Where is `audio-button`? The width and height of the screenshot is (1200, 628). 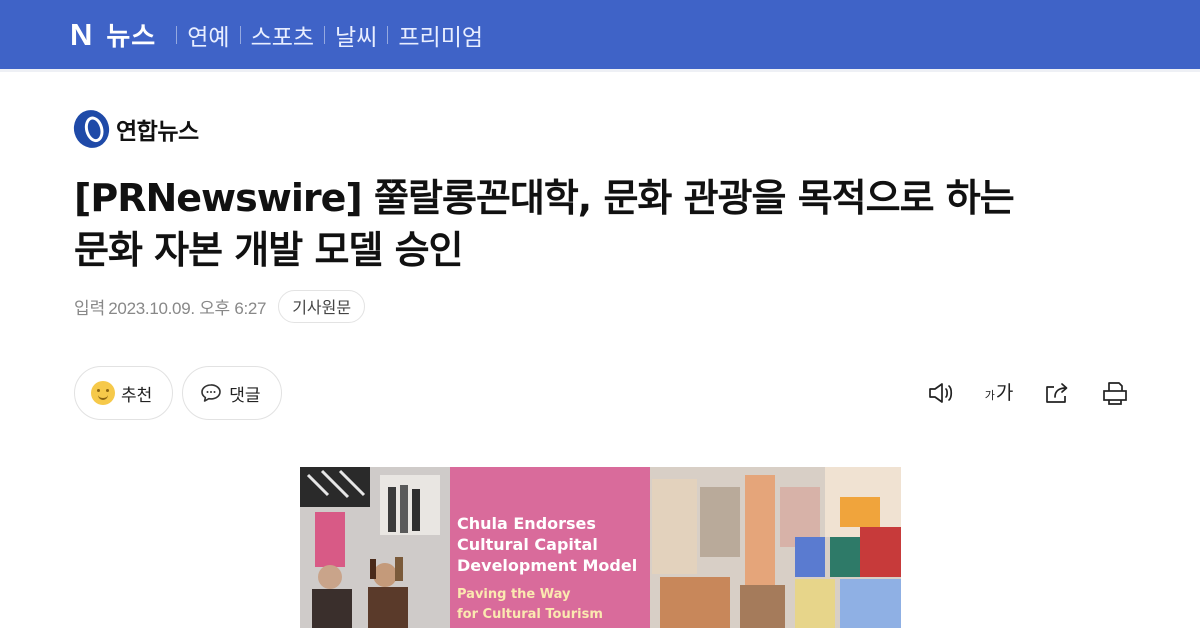 audio-button is located at coordinates (941, 393).